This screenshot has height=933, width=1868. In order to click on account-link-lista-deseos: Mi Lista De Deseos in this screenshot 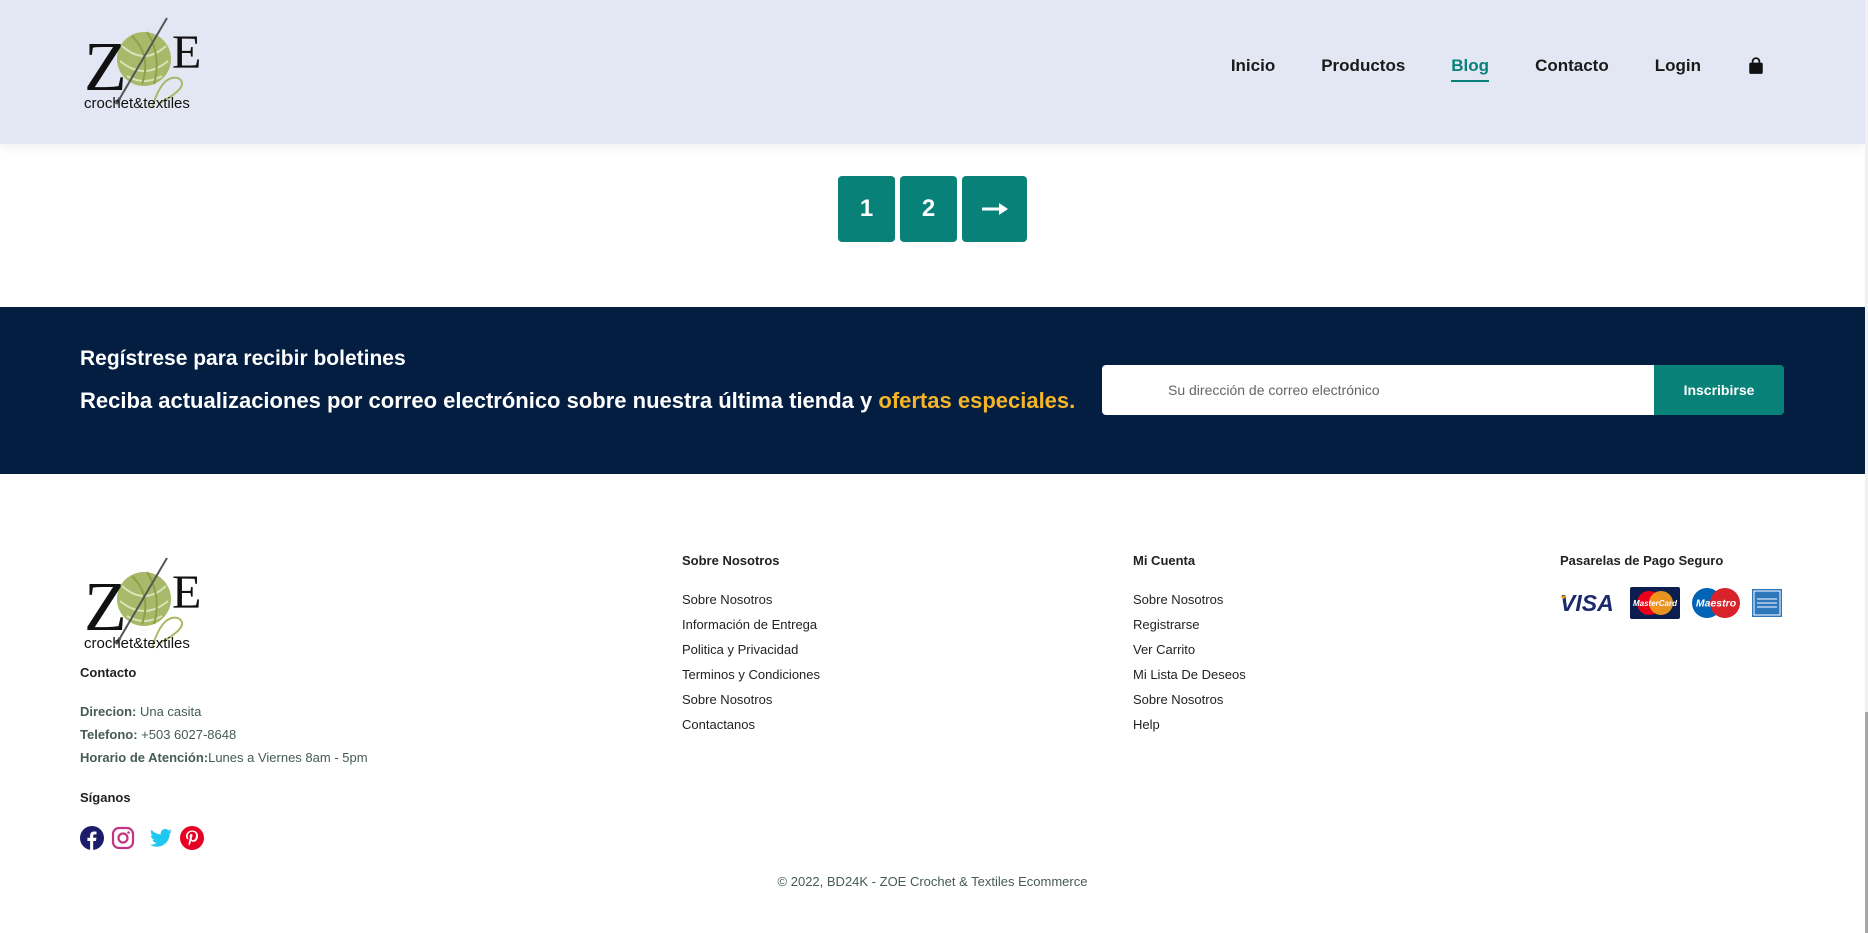, I will do `click(1189, 674)`.